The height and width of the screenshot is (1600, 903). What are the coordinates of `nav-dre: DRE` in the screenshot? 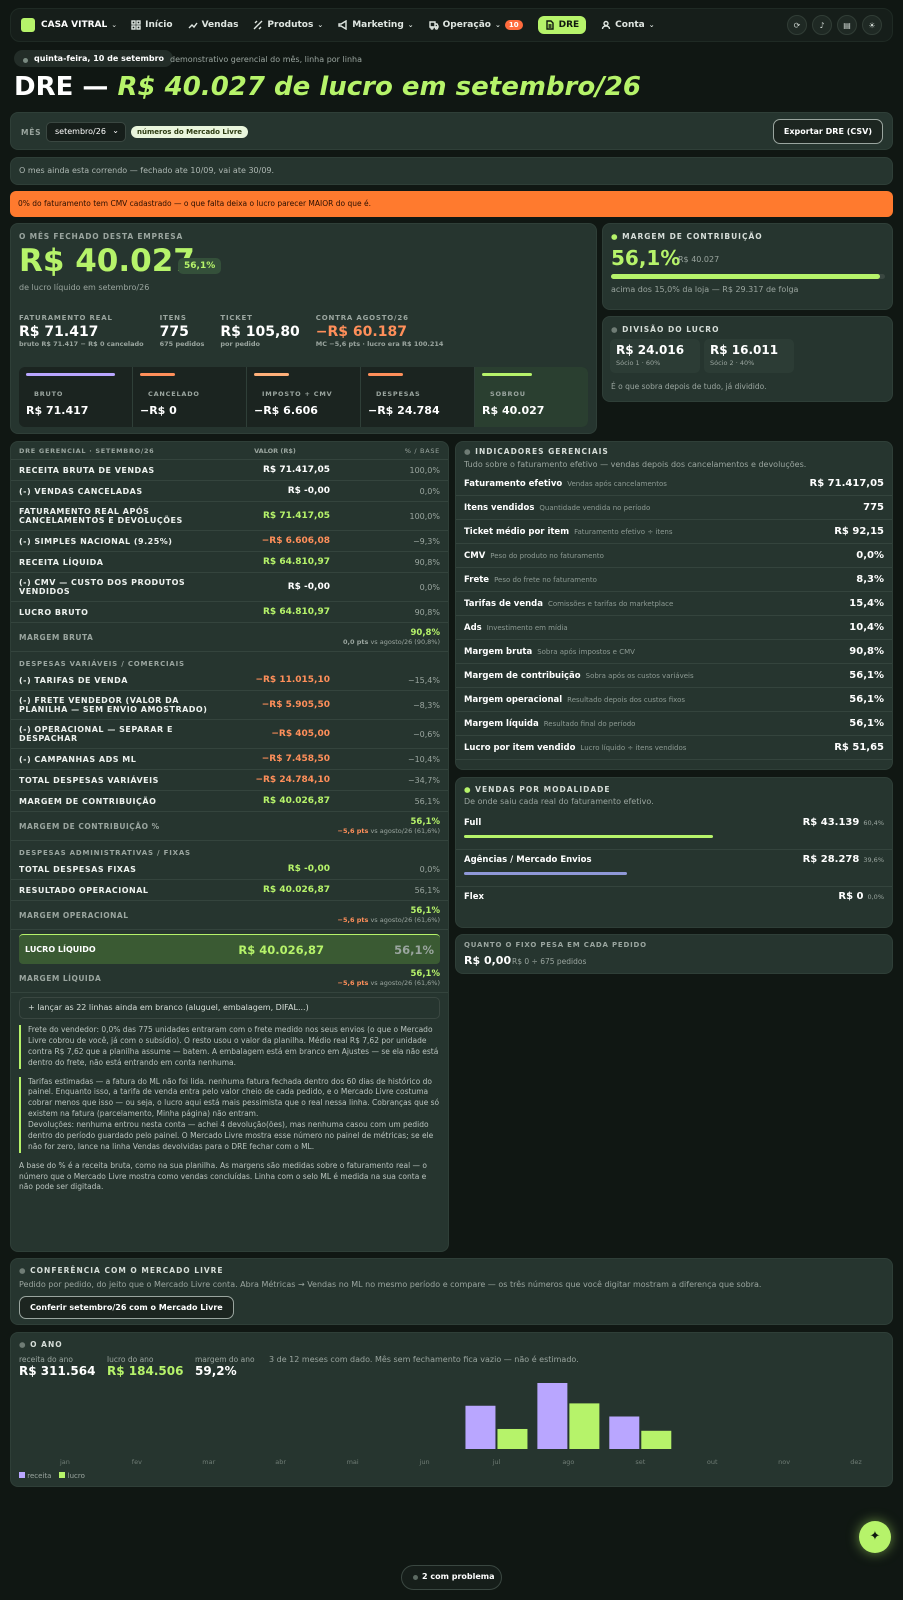 It's located at (562, 25).